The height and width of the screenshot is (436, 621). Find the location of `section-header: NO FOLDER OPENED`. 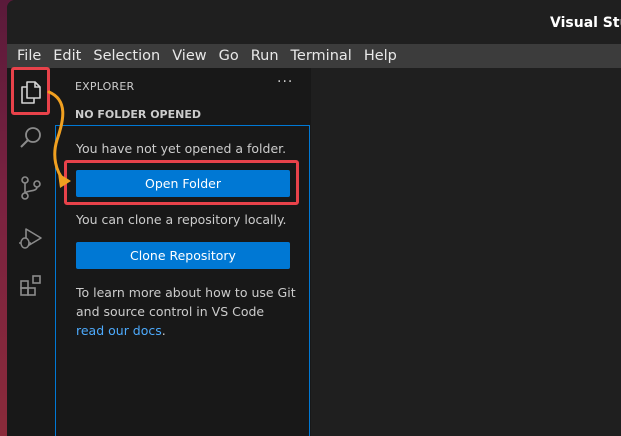

section-header: NO FOLDER OPENED is located at coordinates (138, 114).